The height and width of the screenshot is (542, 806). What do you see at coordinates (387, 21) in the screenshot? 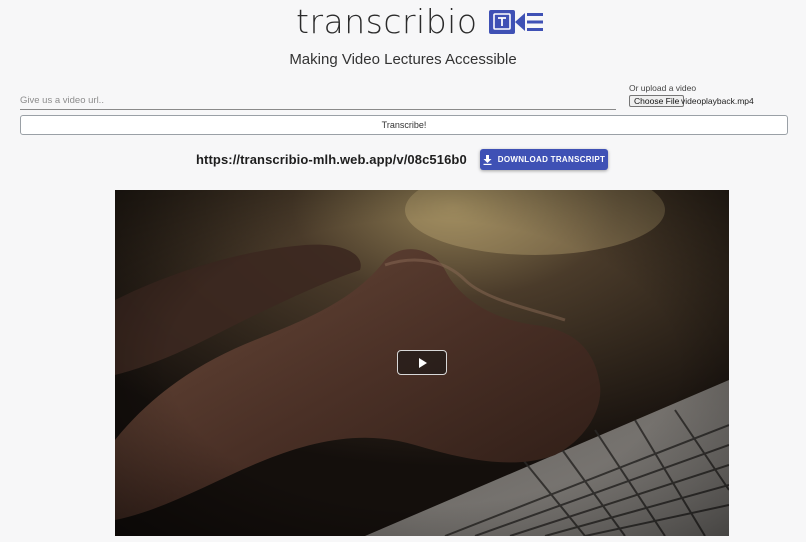
I see `logo-text: transcribio` at bounding box center [387, 21].